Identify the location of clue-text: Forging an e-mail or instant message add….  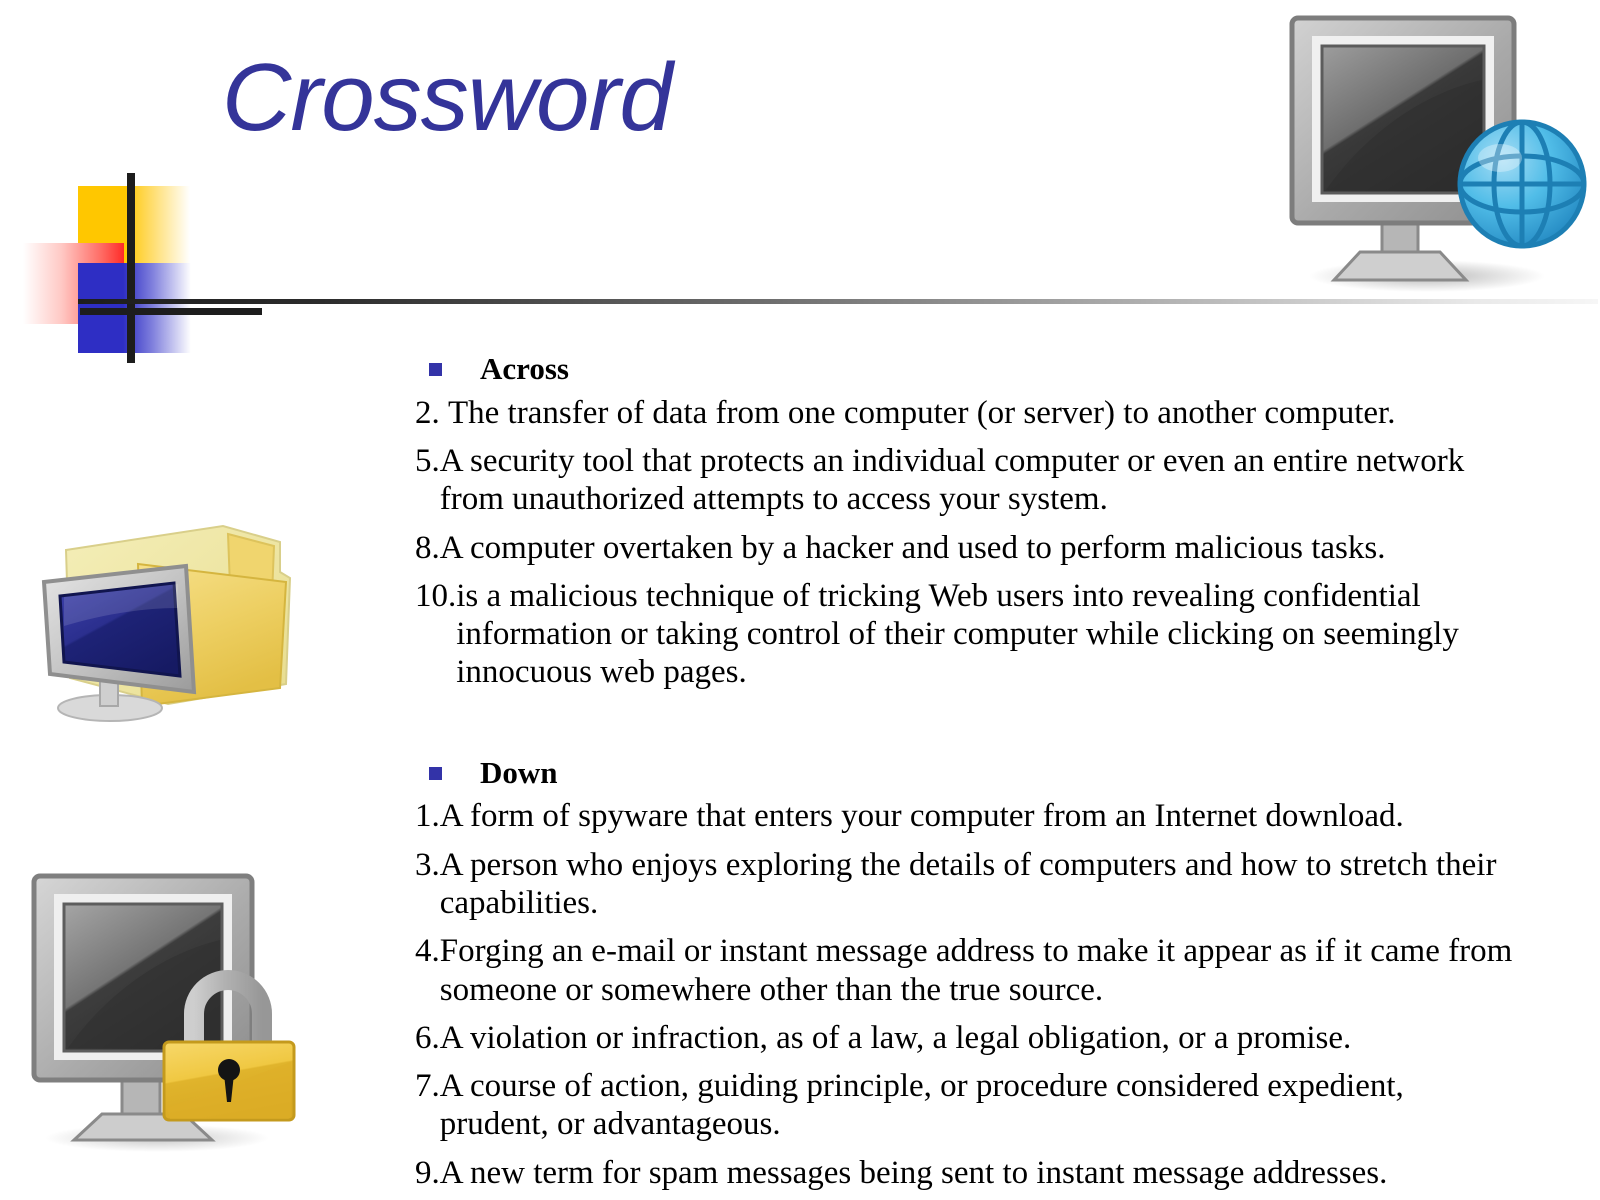
(976, 970).